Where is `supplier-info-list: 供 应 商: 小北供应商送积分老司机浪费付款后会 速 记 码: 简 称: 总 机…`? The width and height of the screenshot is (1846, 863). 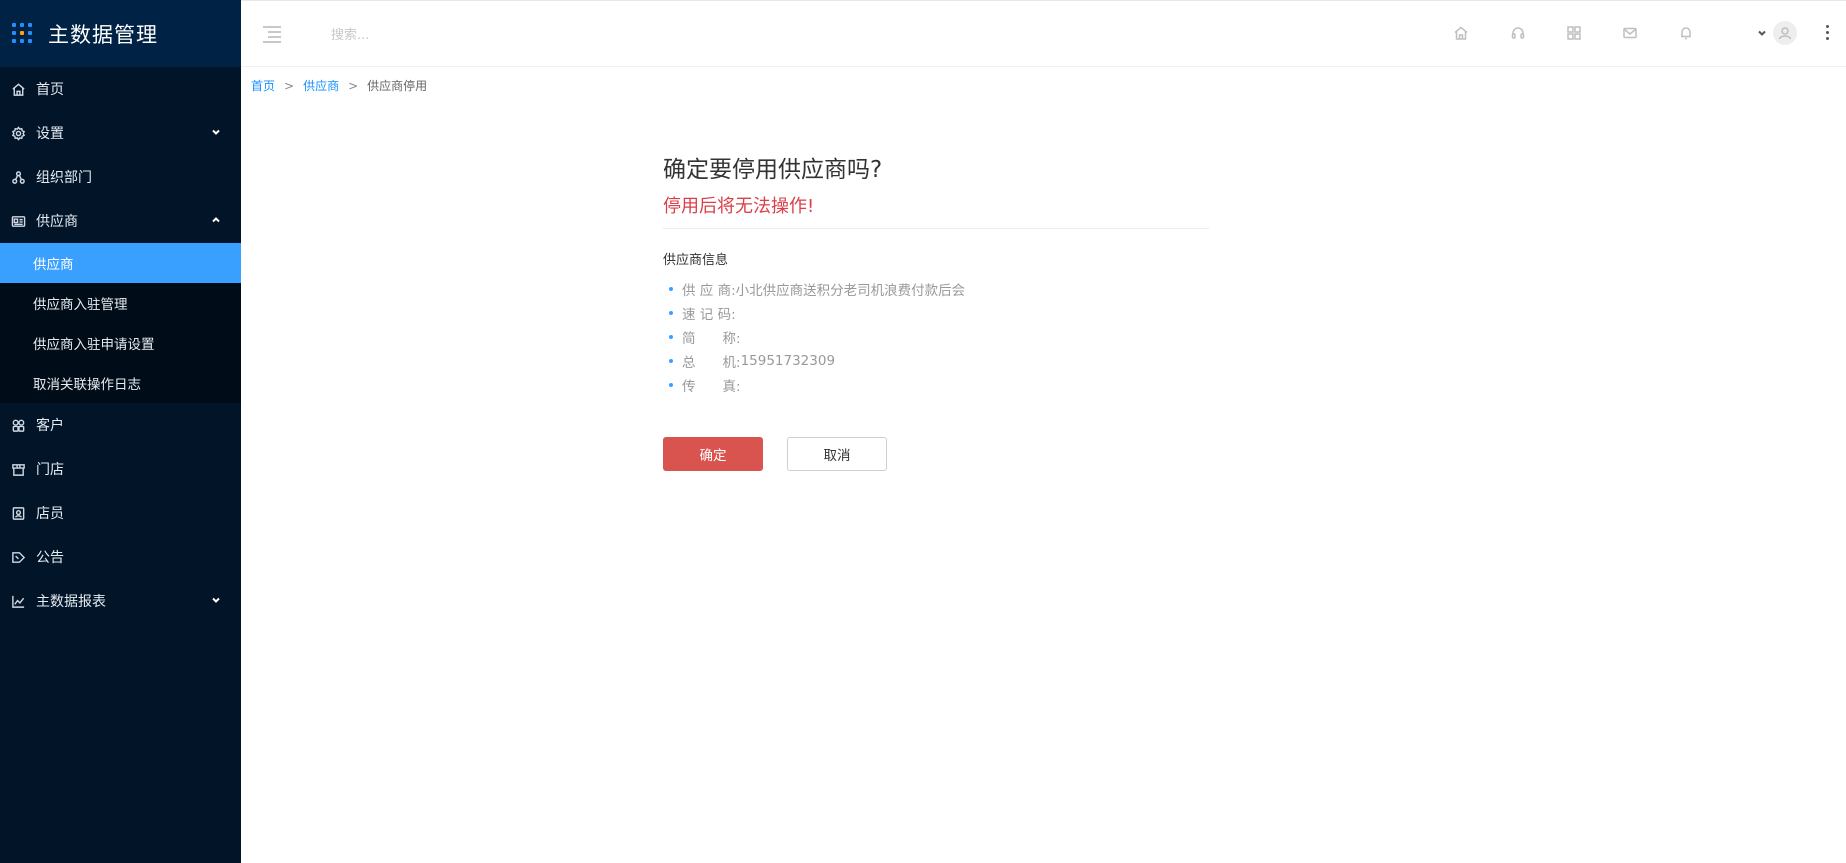
supplier-info-list: 供 应 商: 小北供应商送积分老司机浪费付款后会 速 记 码: 简 称: 总 机… is located at coordinates (936, 337).